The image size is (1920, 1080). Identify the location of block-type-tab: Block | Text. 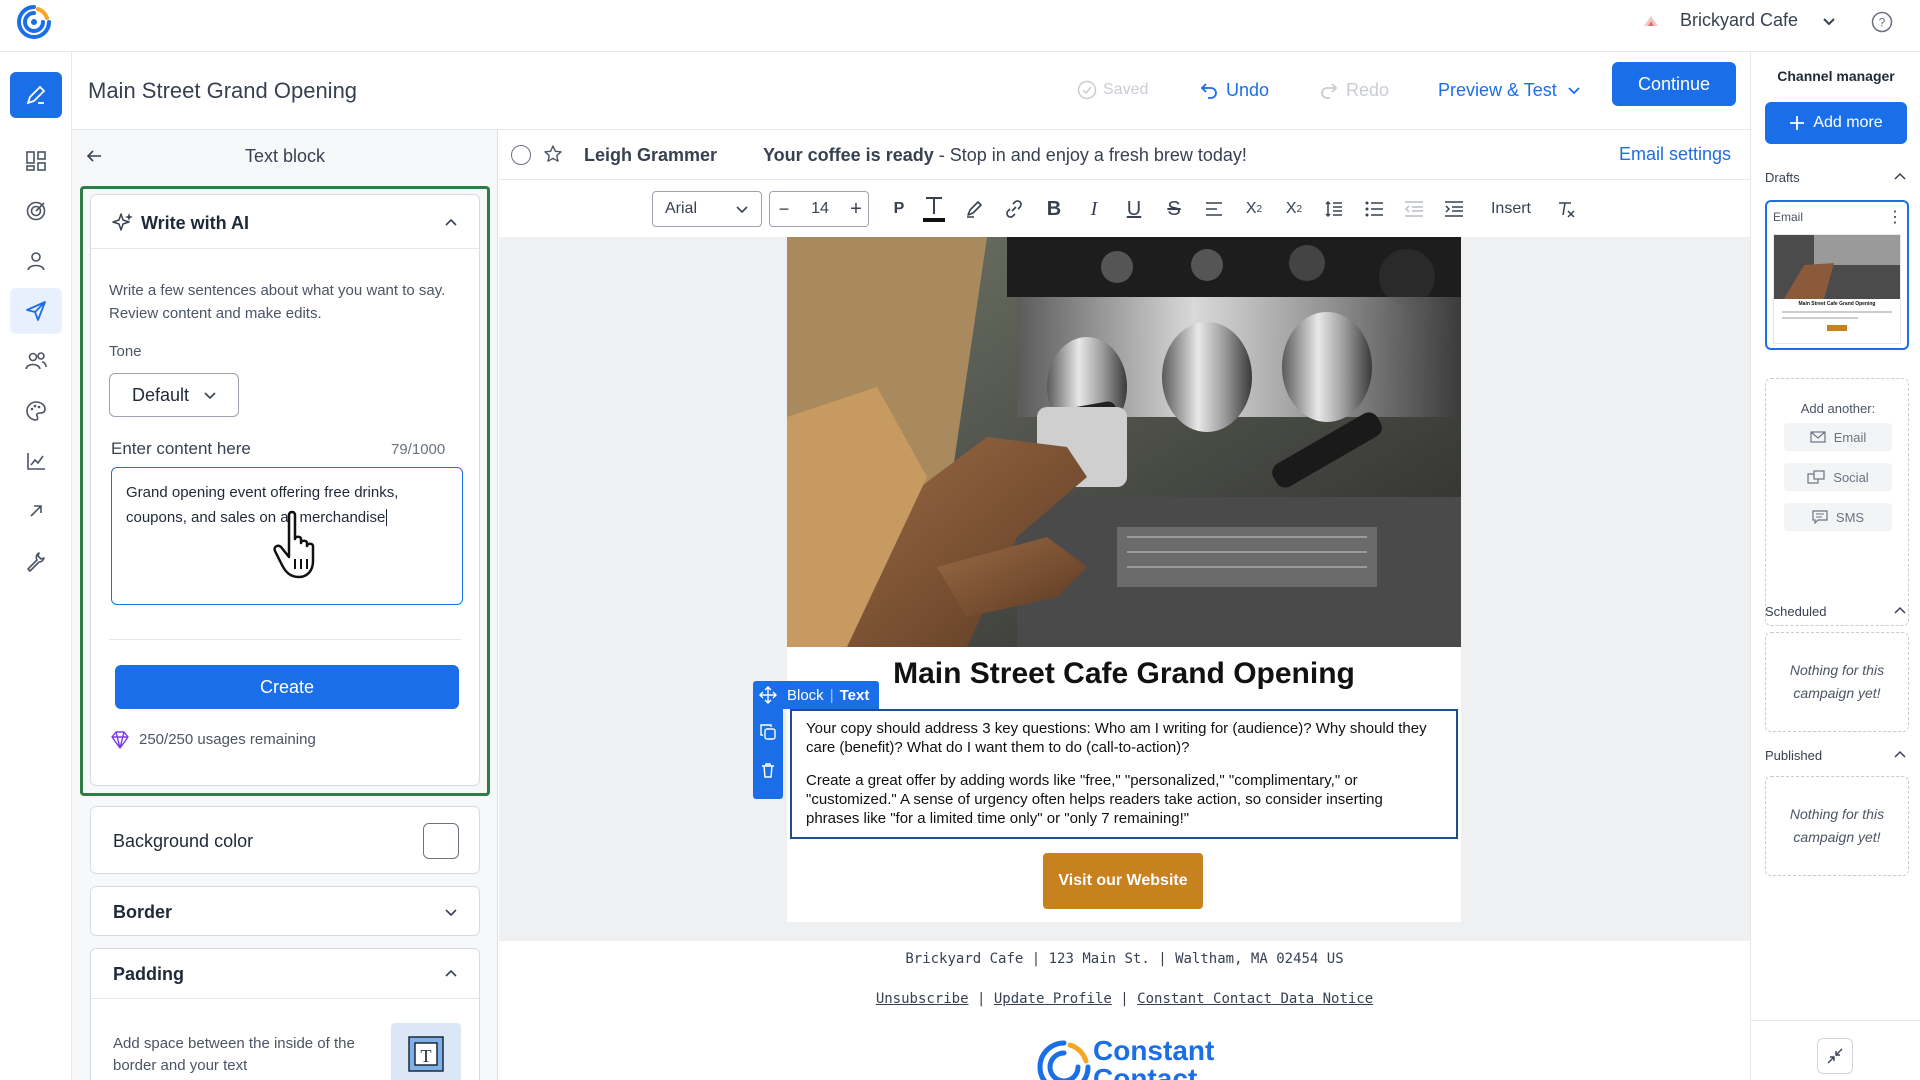
(816, 695).